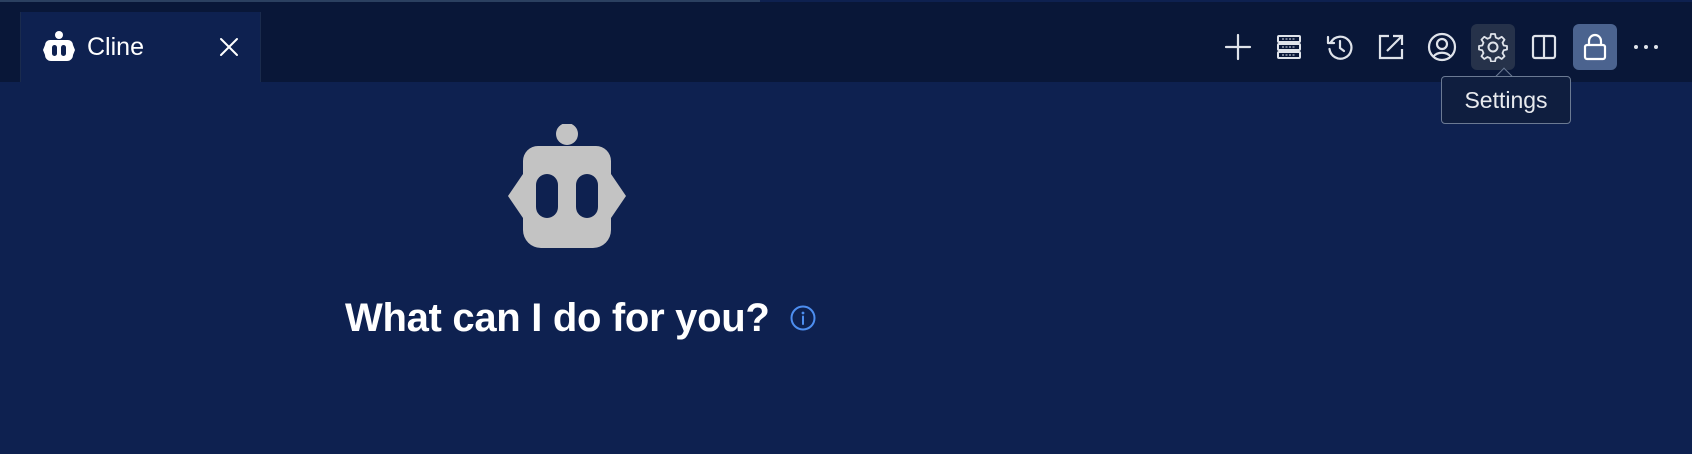  I want to click on split-editor-icon, so click(1544, 47).